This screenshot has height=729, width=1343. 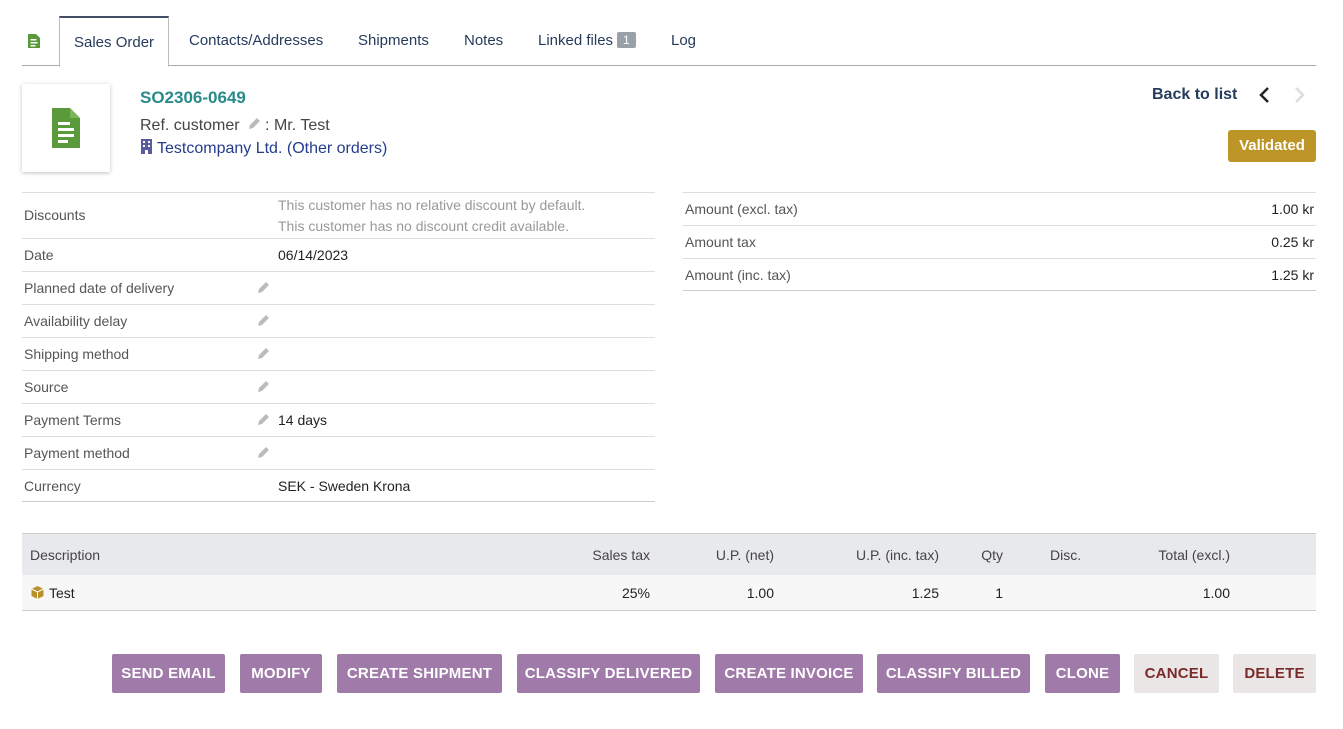 I want to click on create-shipment-button: CREATE SHIPMENT, so click(x=419, y=673).